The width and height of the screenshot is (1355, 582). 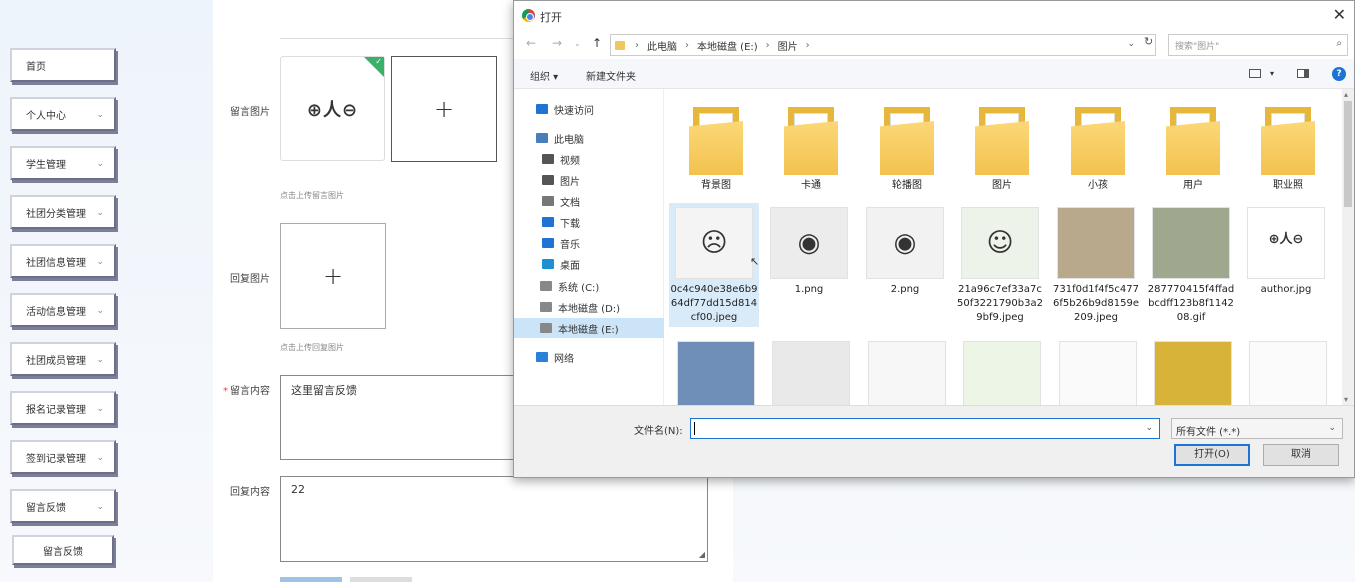 What do you see at coordinates (1303, 73) in the screenshot?
I see `preview-pane-icon` at bounding box center [1303, 73].